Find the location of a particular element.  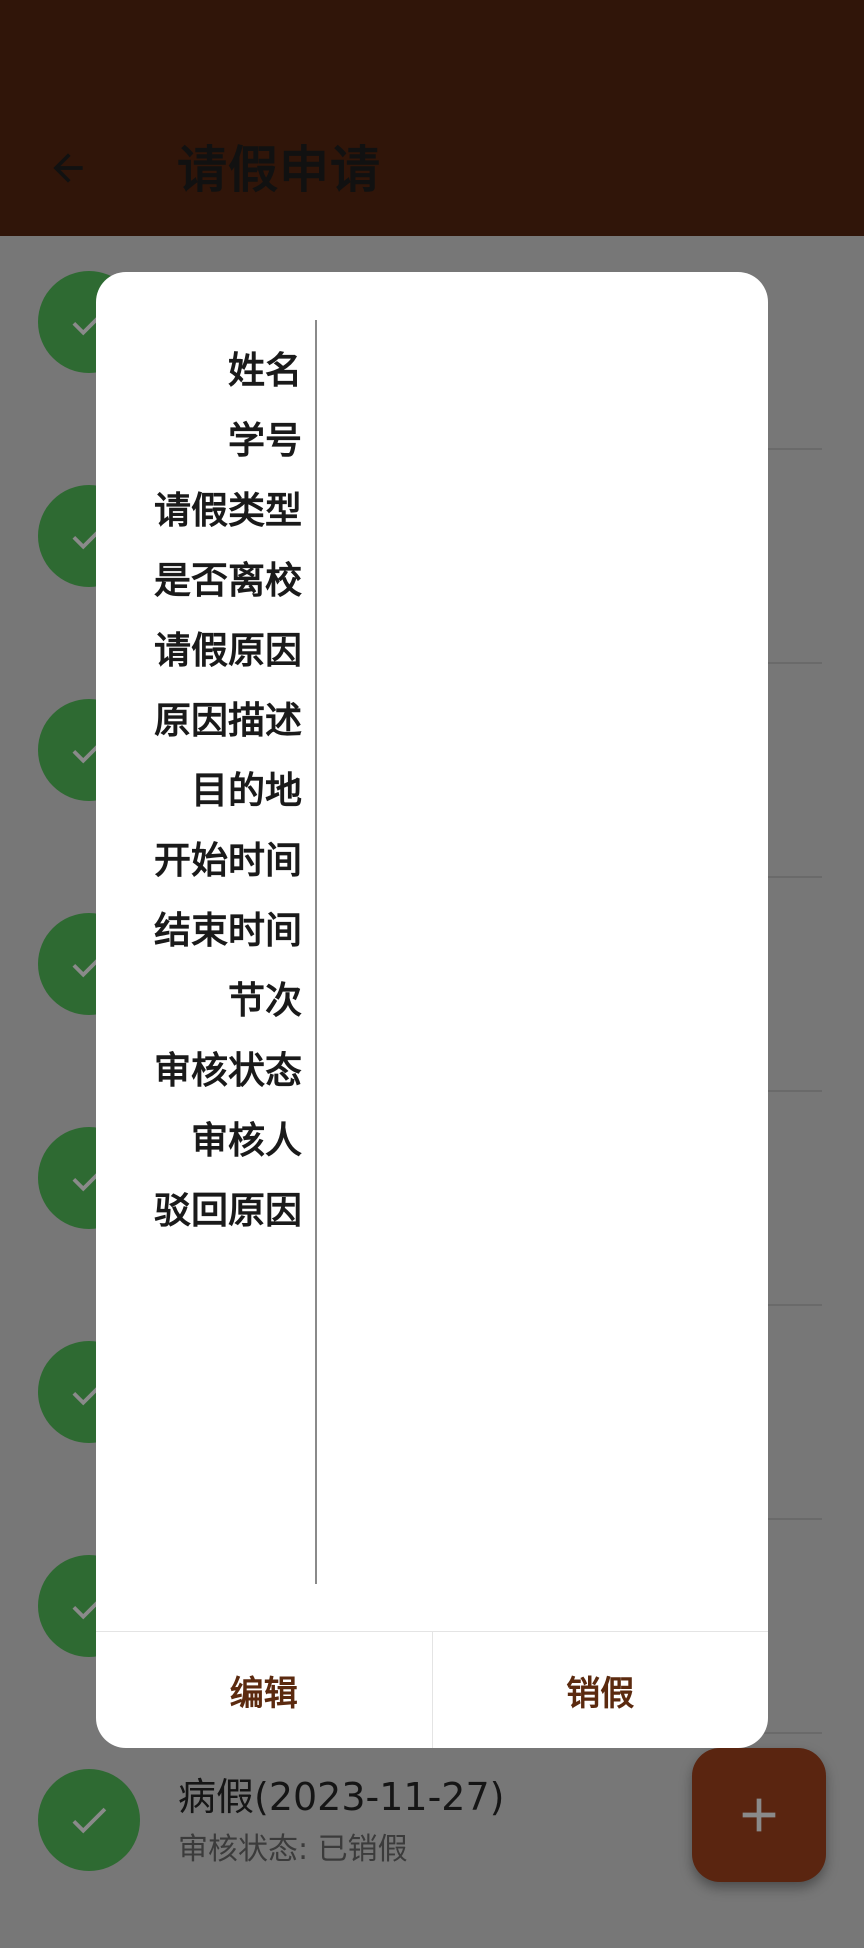

label-leave-school: 是否离校 is located at coordinates (228, 580).